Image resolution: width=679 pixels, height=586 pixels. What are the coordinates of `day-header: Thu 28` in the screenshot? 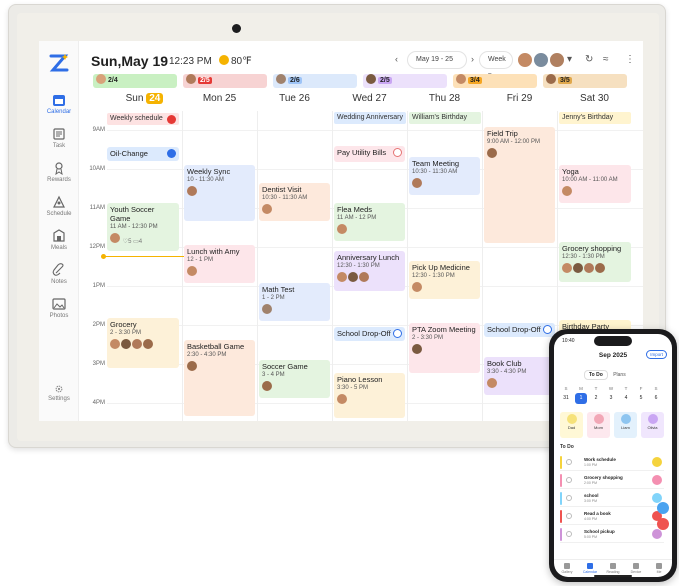 It's located at (444, 102).